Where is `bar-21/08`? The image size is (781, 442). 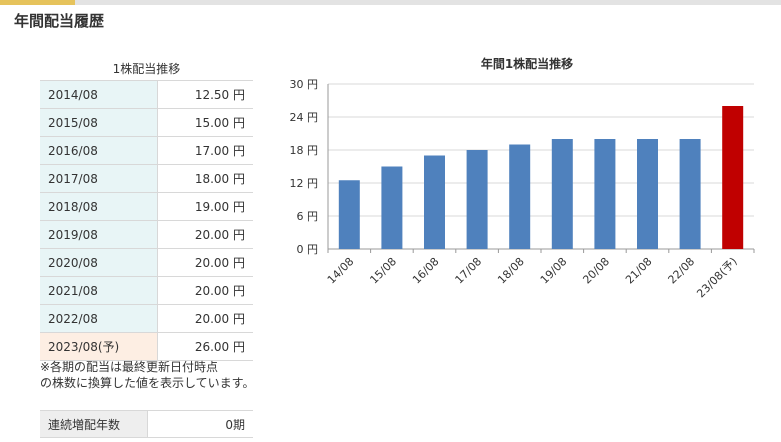 bar-21/08 is located at coordinates (647, 194).